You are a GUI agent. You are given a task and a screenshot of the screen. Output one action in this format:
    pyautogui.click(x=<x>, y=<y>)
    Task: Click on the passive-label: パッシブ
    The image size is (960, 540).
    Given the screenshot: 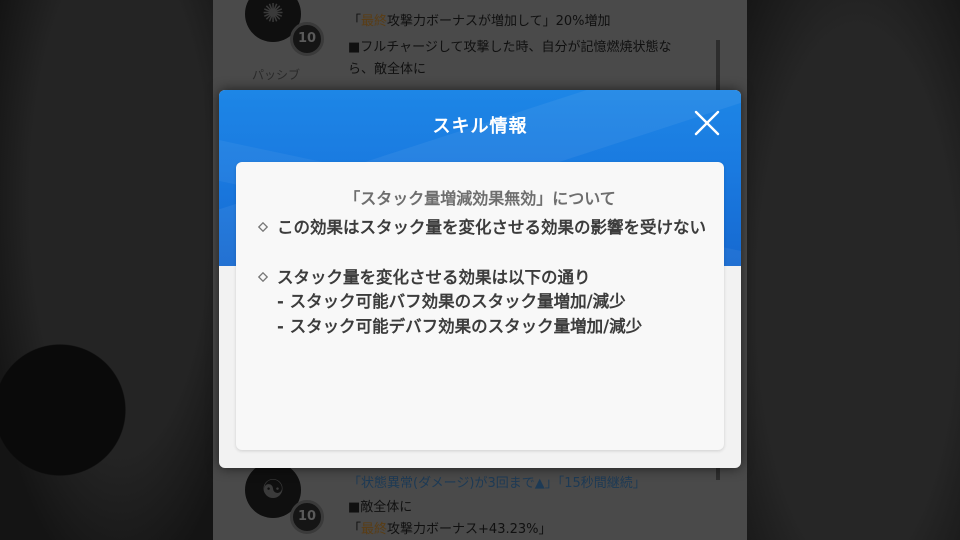 What is the action you would take?
    pyautogui.click(x=276, y=75)
    